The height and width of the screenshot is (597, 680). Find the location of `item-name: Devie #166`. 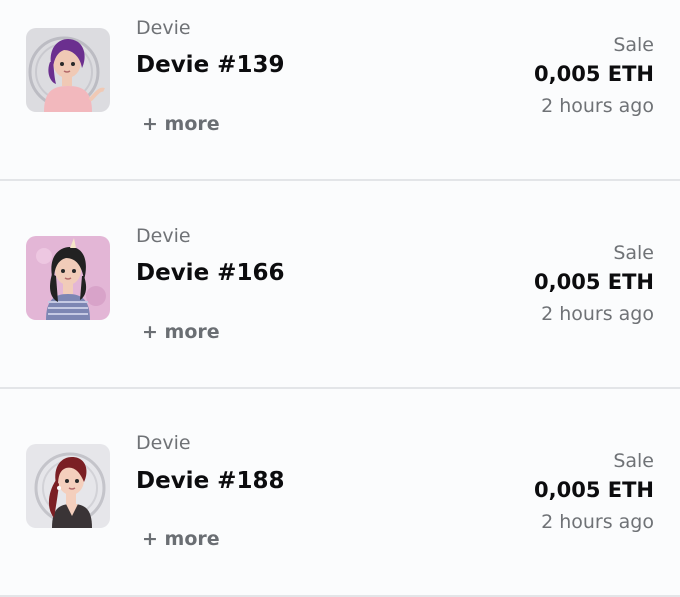

item-name: Devie #166 is located at coordinates (210, 273).